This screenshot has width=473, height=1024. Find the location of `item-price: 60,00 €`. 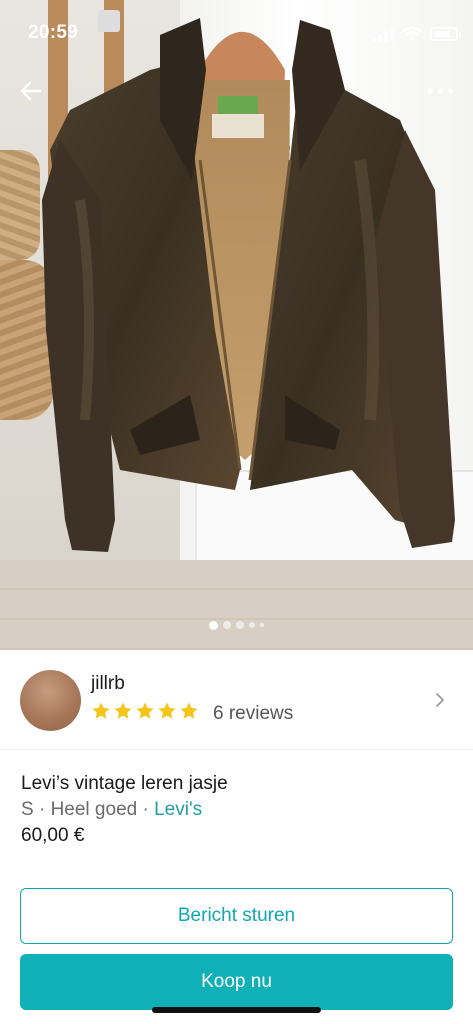

item-price: 60,00 € is located at coordinates (53, 835).